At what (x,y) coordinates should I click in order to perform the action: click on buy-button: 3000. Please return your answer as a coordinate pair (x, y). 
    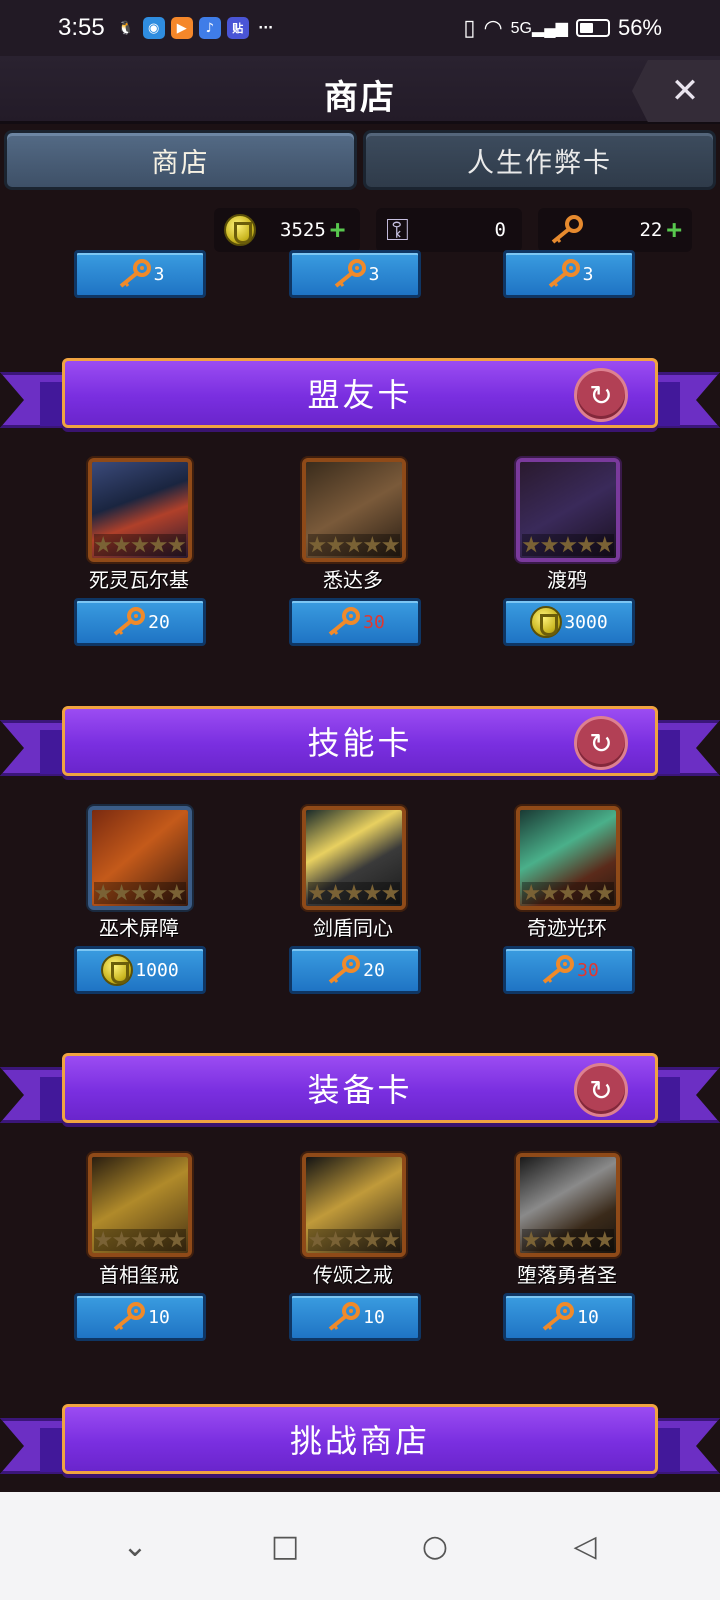
    Looking at the image, I should click on (569, 622).